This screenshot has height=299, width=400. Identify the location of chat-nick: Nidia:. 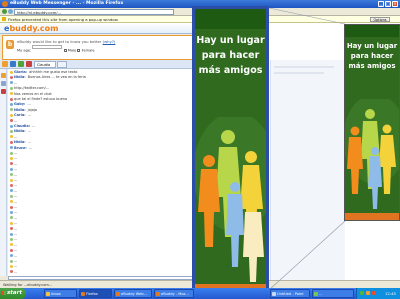
(20, 131).